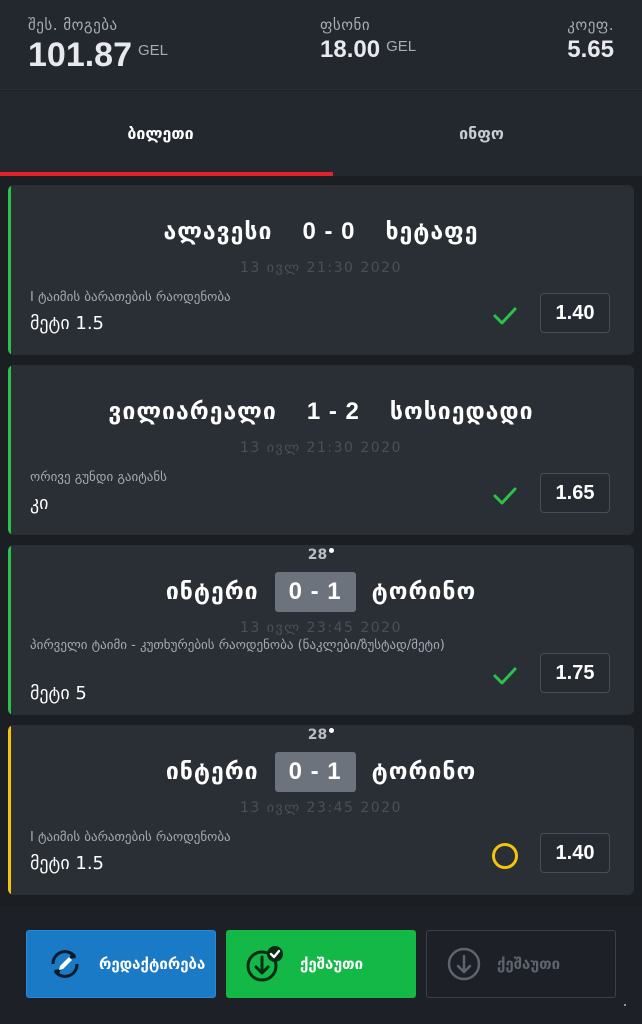  I want to click on match-teams: ვილიარეალი 1 - 2 სოსიედადი, so click(321, 412).